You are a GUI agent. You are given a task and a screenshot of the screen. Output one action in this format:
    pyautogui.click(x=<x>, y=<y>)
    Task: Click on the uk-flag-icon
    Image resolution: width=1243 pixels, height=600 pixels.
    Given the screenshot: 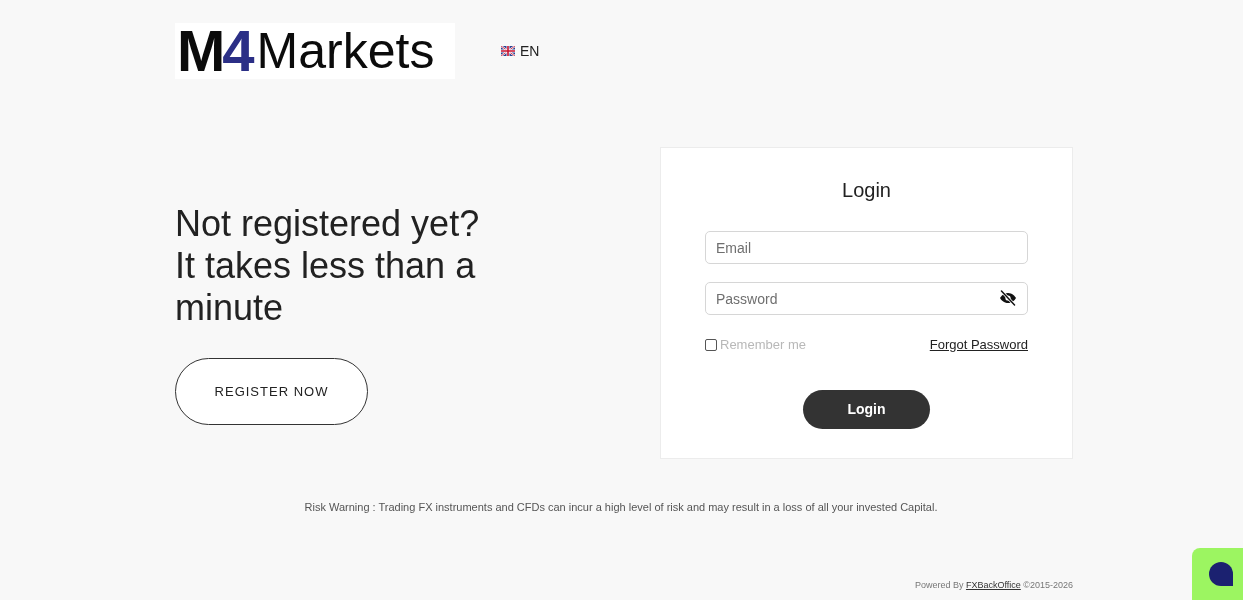 What is the action you would take?
    pyautogui.click(x=508, y=51)
    